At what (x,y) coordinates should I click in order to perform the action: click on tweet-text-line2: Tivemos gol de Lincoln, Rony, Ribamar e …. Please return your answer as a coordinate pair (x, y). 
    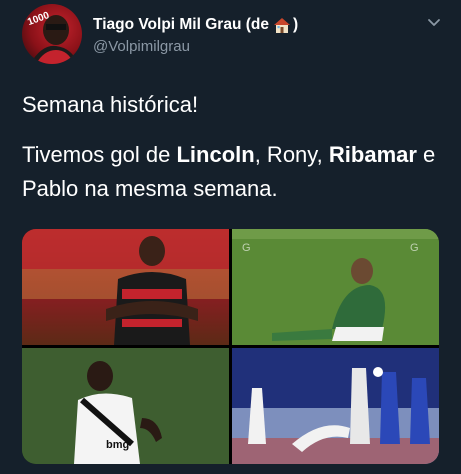
    Looking at the image, I should click on (232, 172).